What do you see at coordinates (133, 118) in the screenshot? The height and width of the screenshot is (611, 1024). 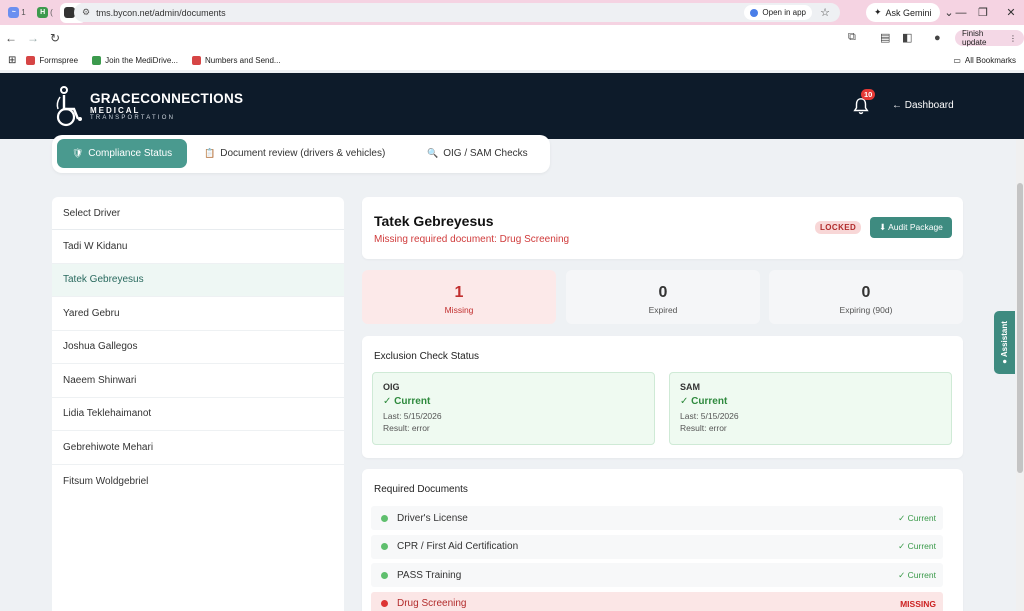 I see `brand-transportation: TRANSPORTATION` at bounding box center [133, 118].